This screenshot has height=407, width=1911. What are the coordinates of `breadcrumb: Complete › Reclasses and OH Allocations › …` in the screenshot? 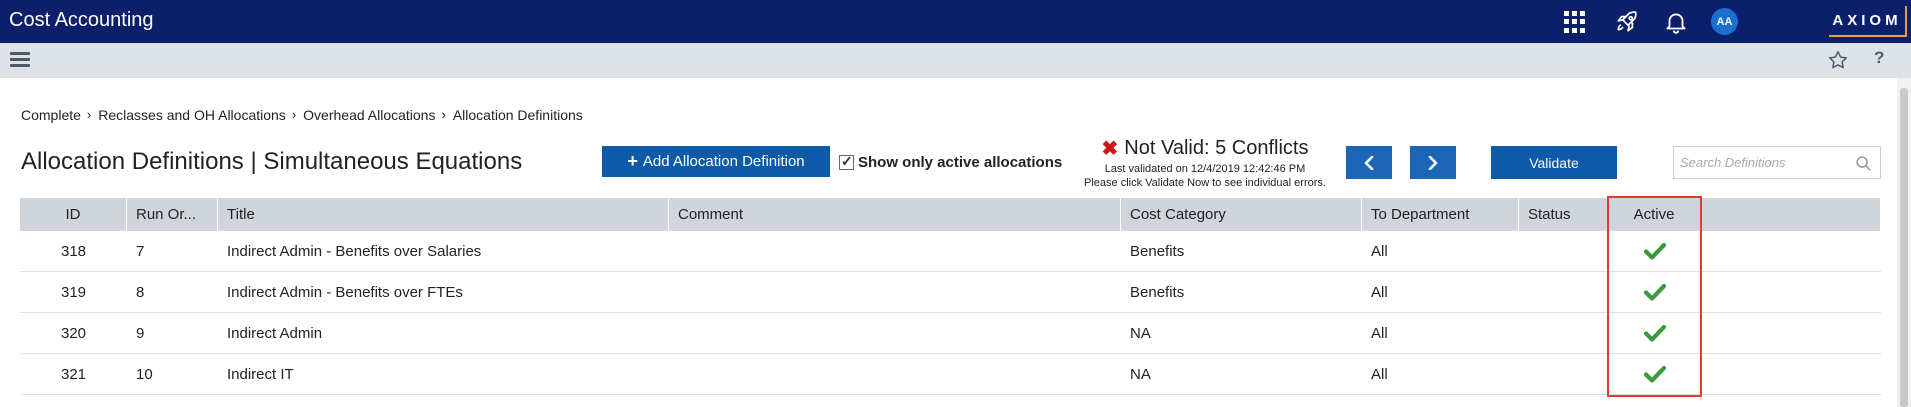 It's located at (305, 115).